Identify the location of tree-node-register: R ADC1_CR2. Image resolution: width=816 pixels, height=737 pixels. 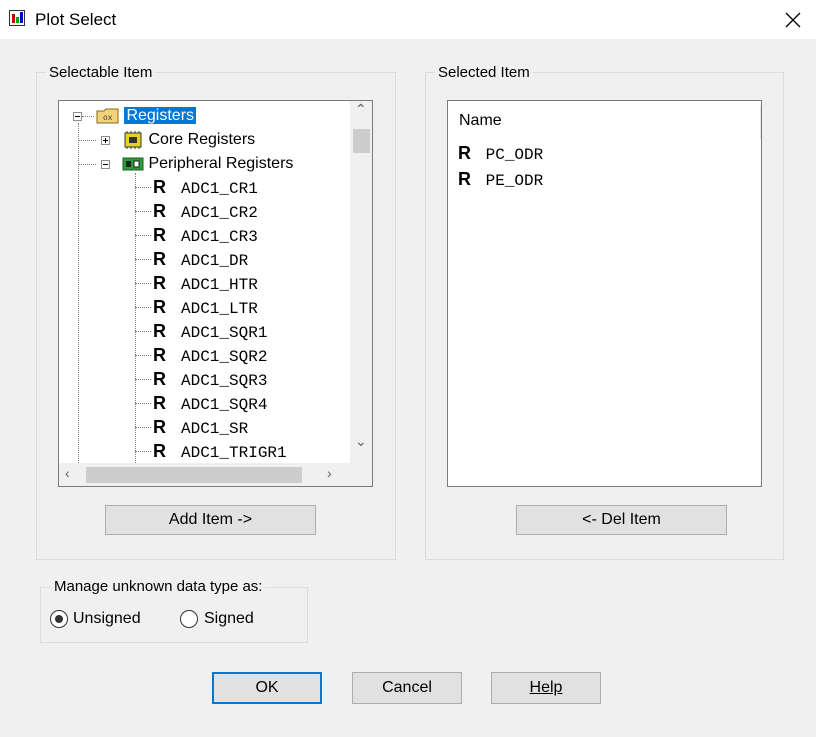
(205, 211).